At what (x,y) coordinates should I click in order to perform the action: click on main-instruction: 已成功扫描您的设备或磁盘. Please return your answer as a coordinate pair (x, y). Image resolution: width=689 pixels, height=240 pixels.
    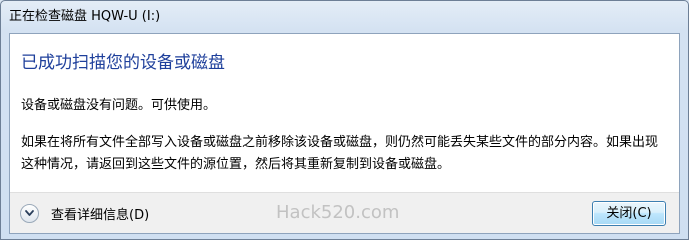
    Looking at the image, I should click on (123, 63).